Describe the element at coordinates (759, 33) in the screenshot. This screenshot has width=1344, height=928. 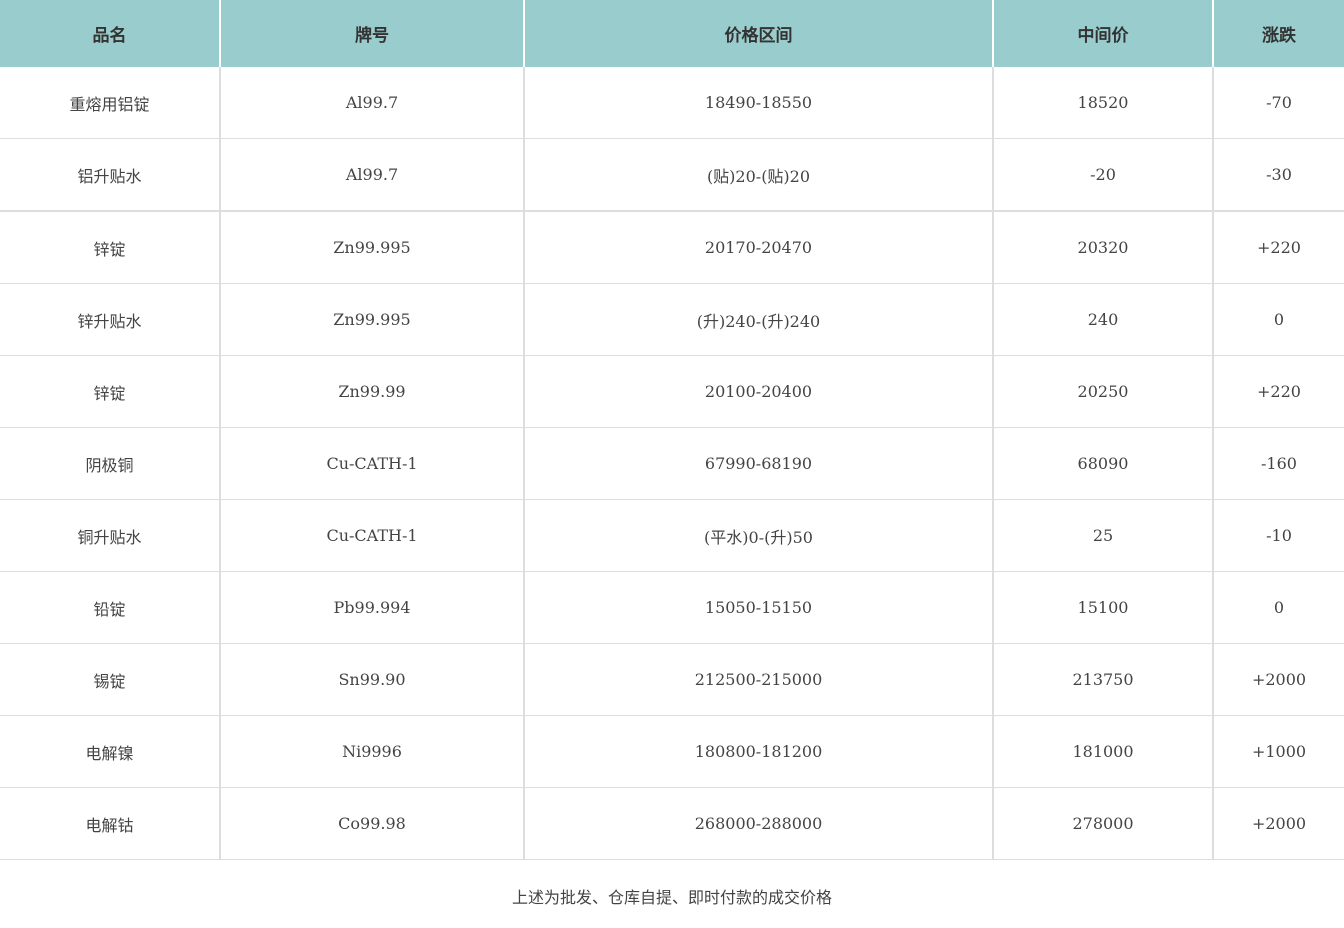
I see `header-price-range: 价格区间` at that location.